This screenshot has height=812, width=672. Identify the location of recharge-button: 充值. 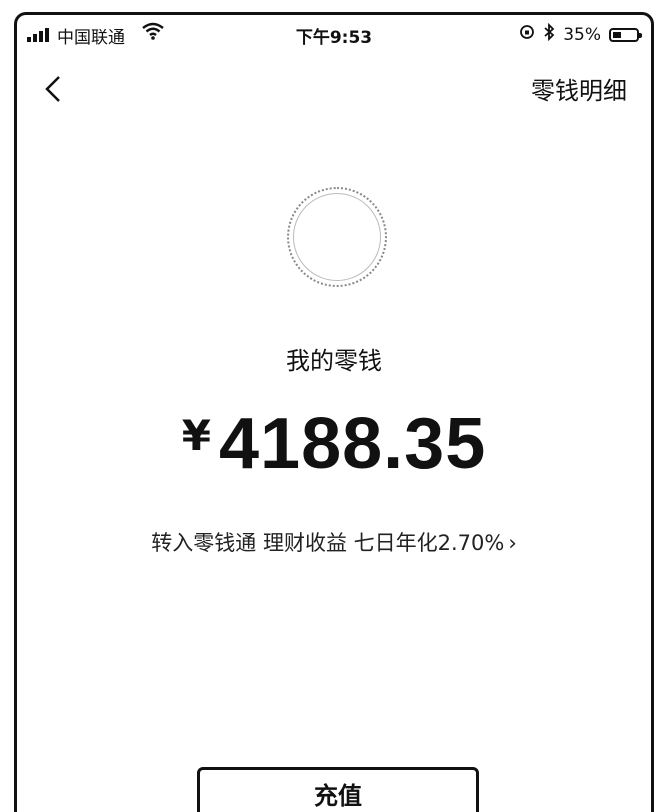
(338, 789).